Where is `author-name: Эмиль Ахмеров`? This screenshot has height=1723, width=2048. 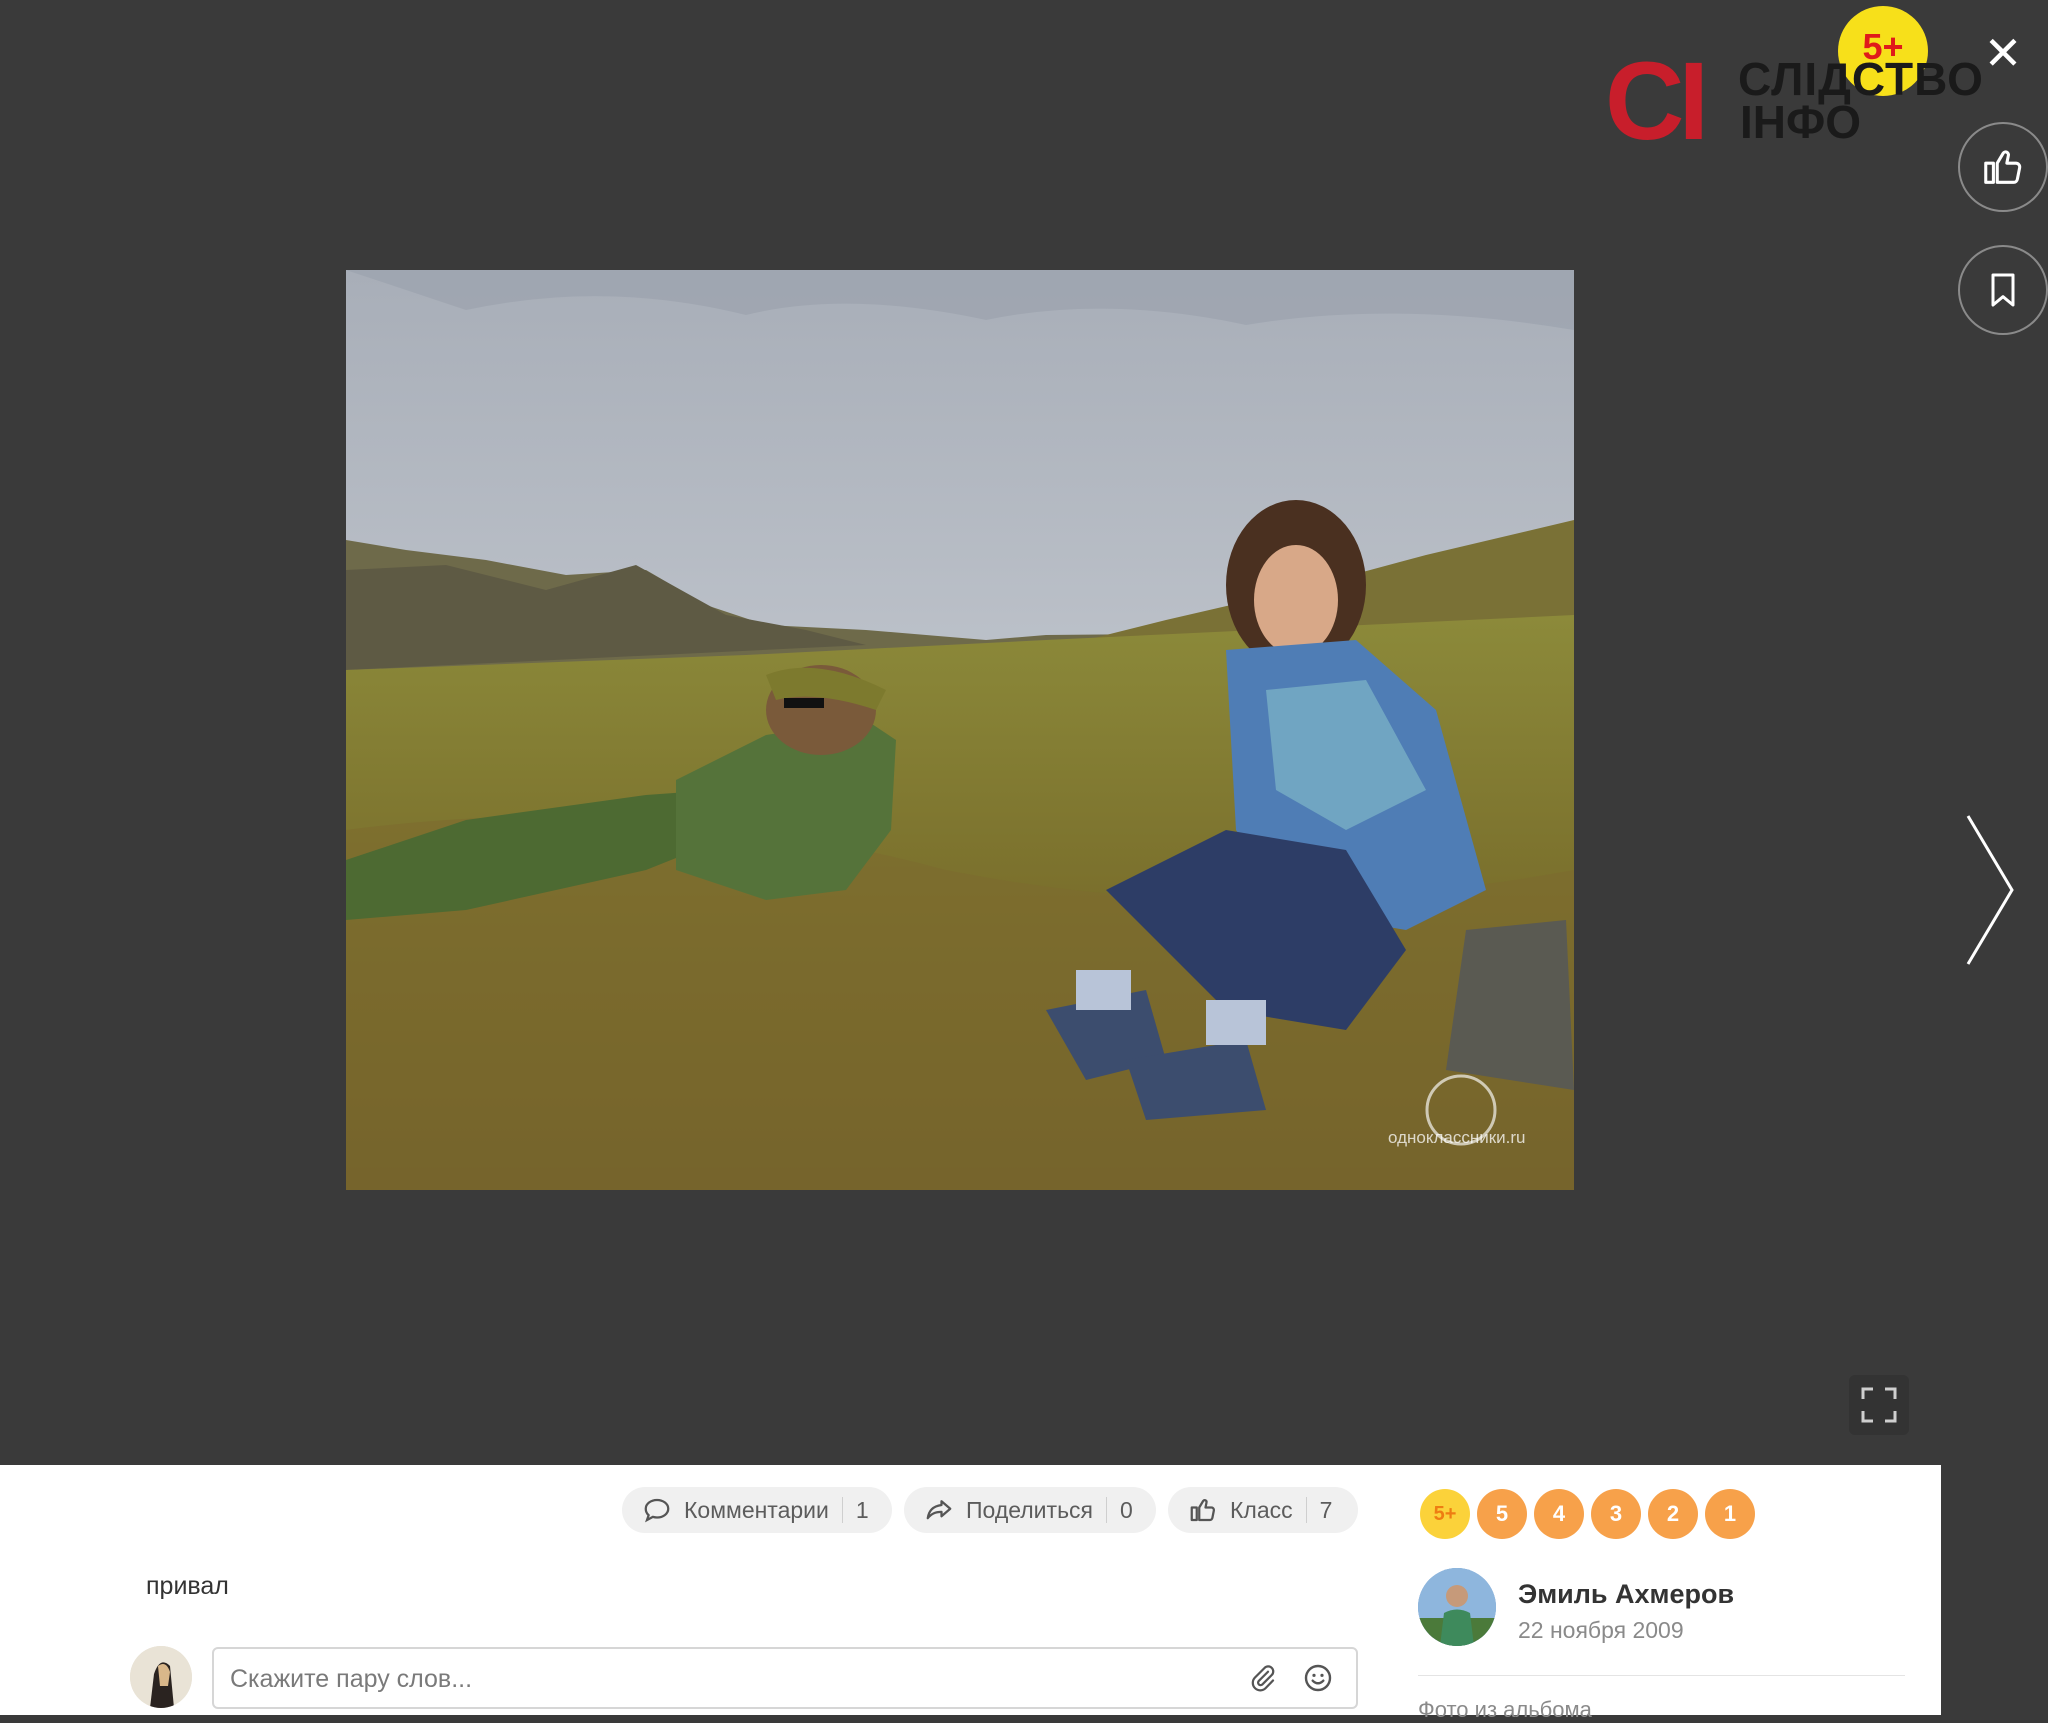
author-name: Эмиль Ахмеров is located at coordinates (1626, 1594).